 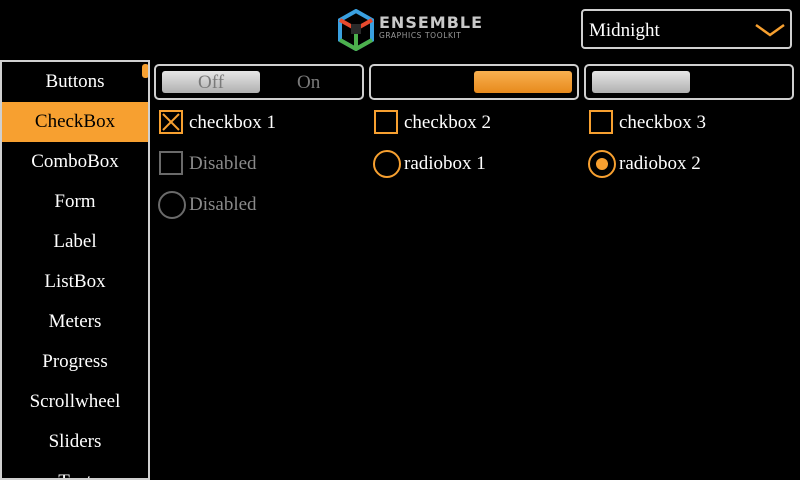 I want to click on toggle-switch-on, so click(x=474, y=82).